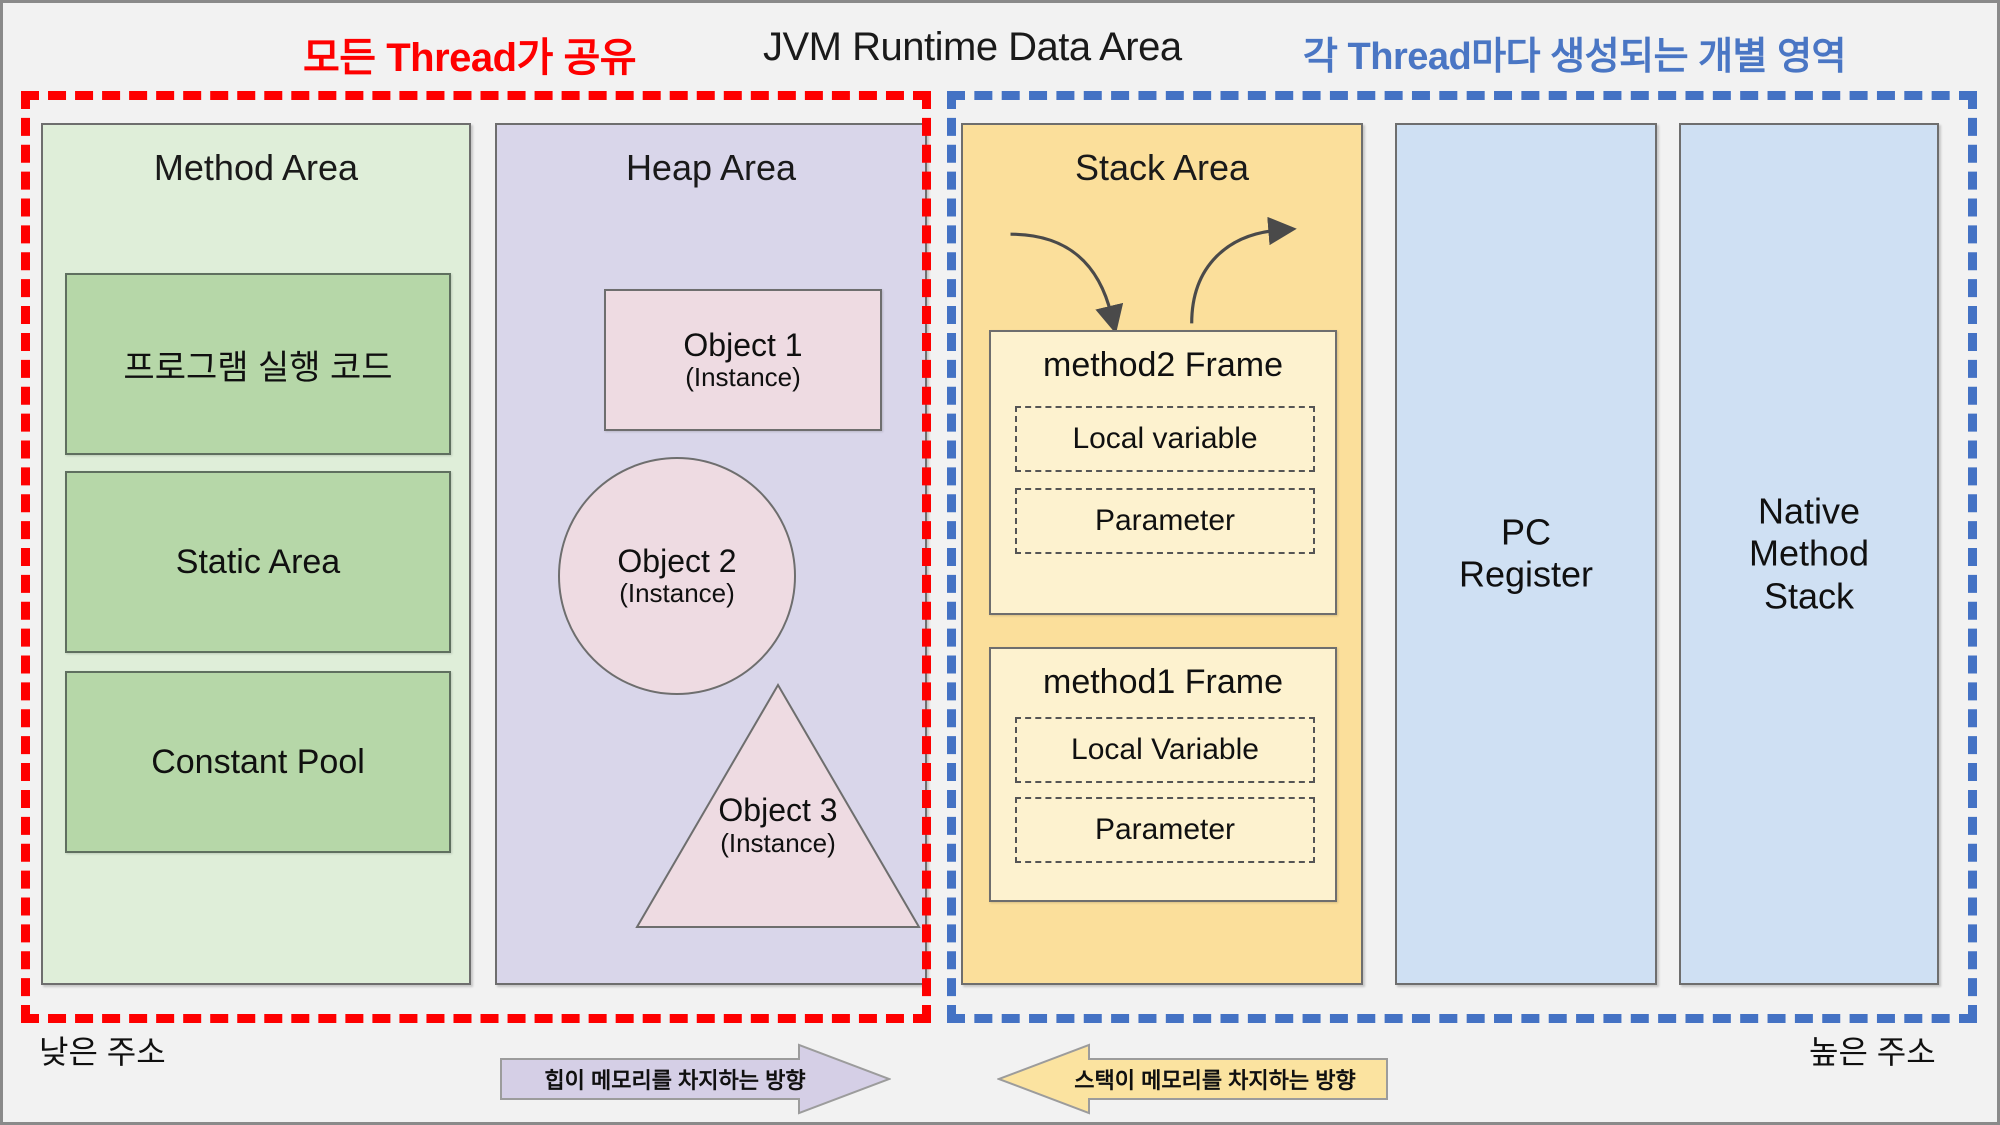 The height and width of the screenshot is (1125, 2000). What do you see at coordinates (1525, 532) in the screenshot?
I see `pc-register-label-line1: PC` at bounding box center [1525, 532].